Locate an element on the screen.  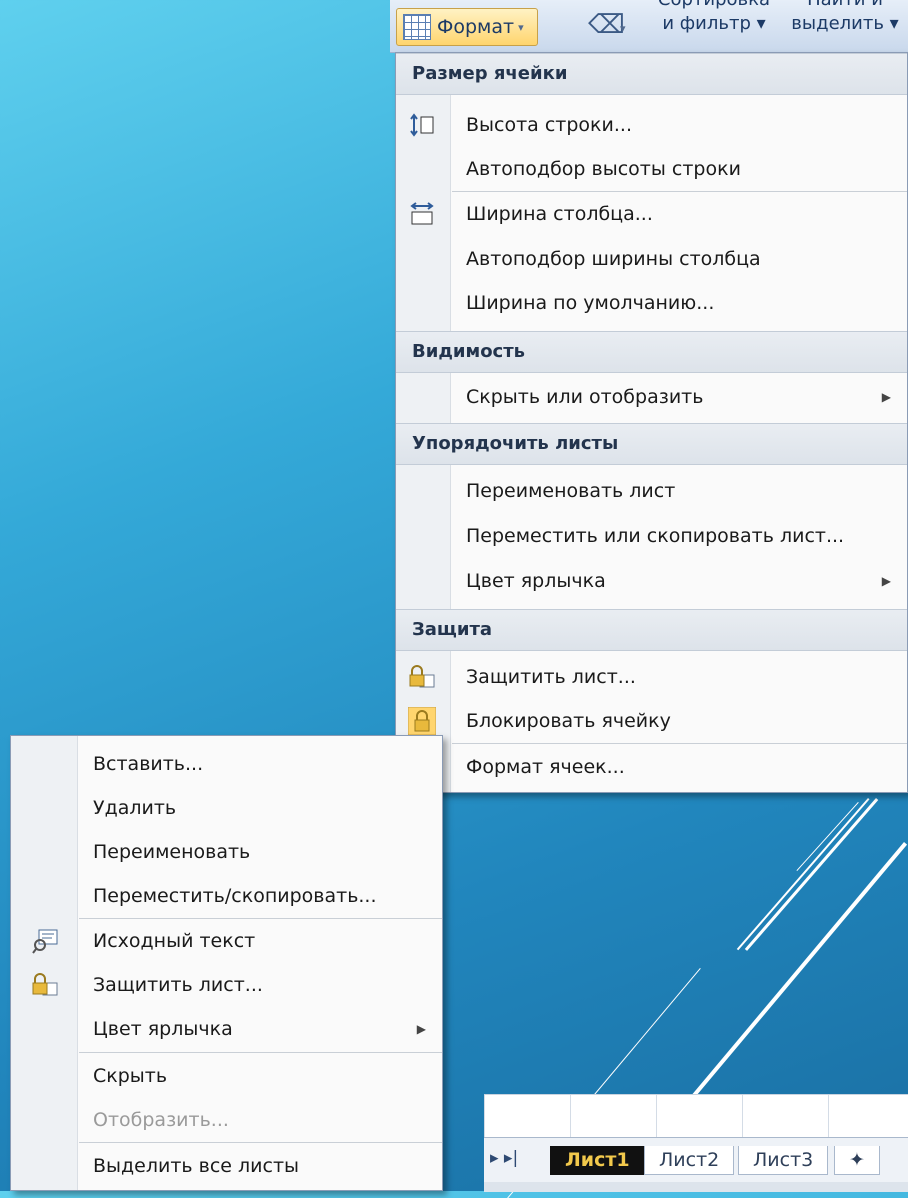
sheet-tabs-area: ▸ ▸| Лист1 Лист2 Лист3 ✦ is located at coordinates (696, 1143).